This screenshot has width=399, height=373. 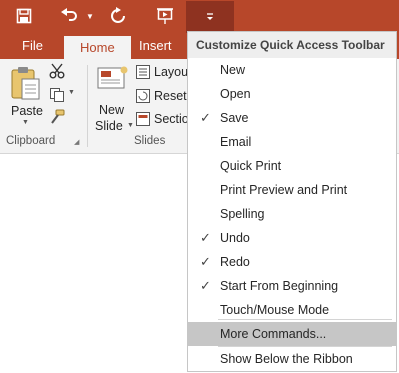 I want to click on undo-button, so click(x=69, y=16).